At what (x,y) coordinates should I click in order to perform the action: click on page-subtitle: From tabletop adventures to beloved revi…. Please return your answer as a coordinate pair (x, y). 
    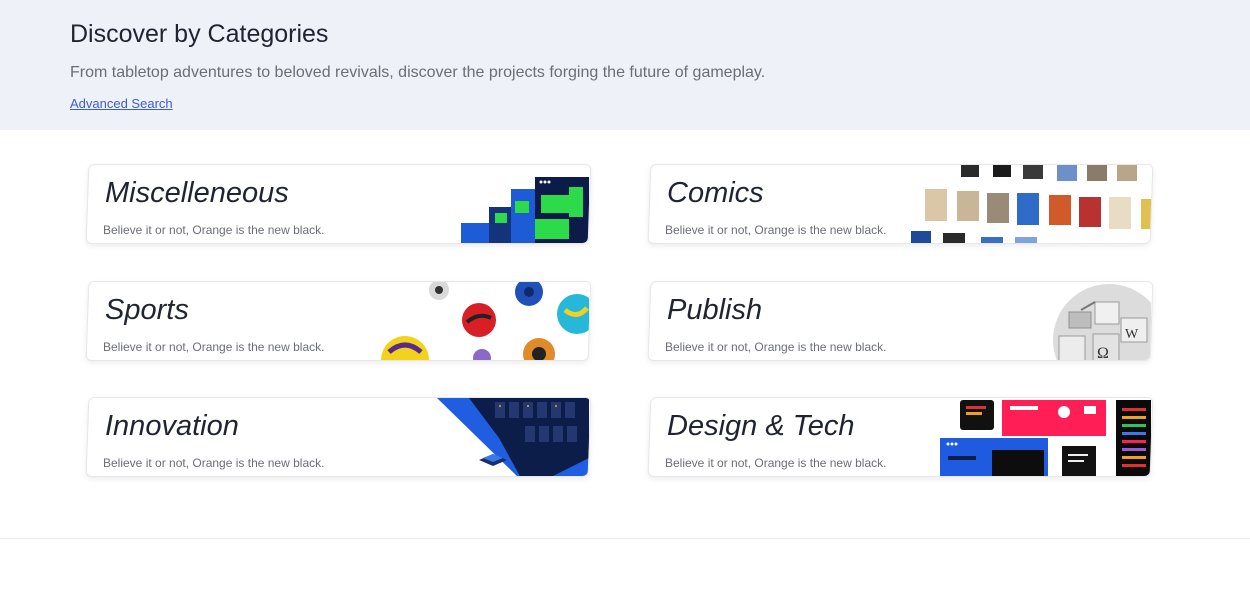
    Looking at the image, I should click on (418, 72).